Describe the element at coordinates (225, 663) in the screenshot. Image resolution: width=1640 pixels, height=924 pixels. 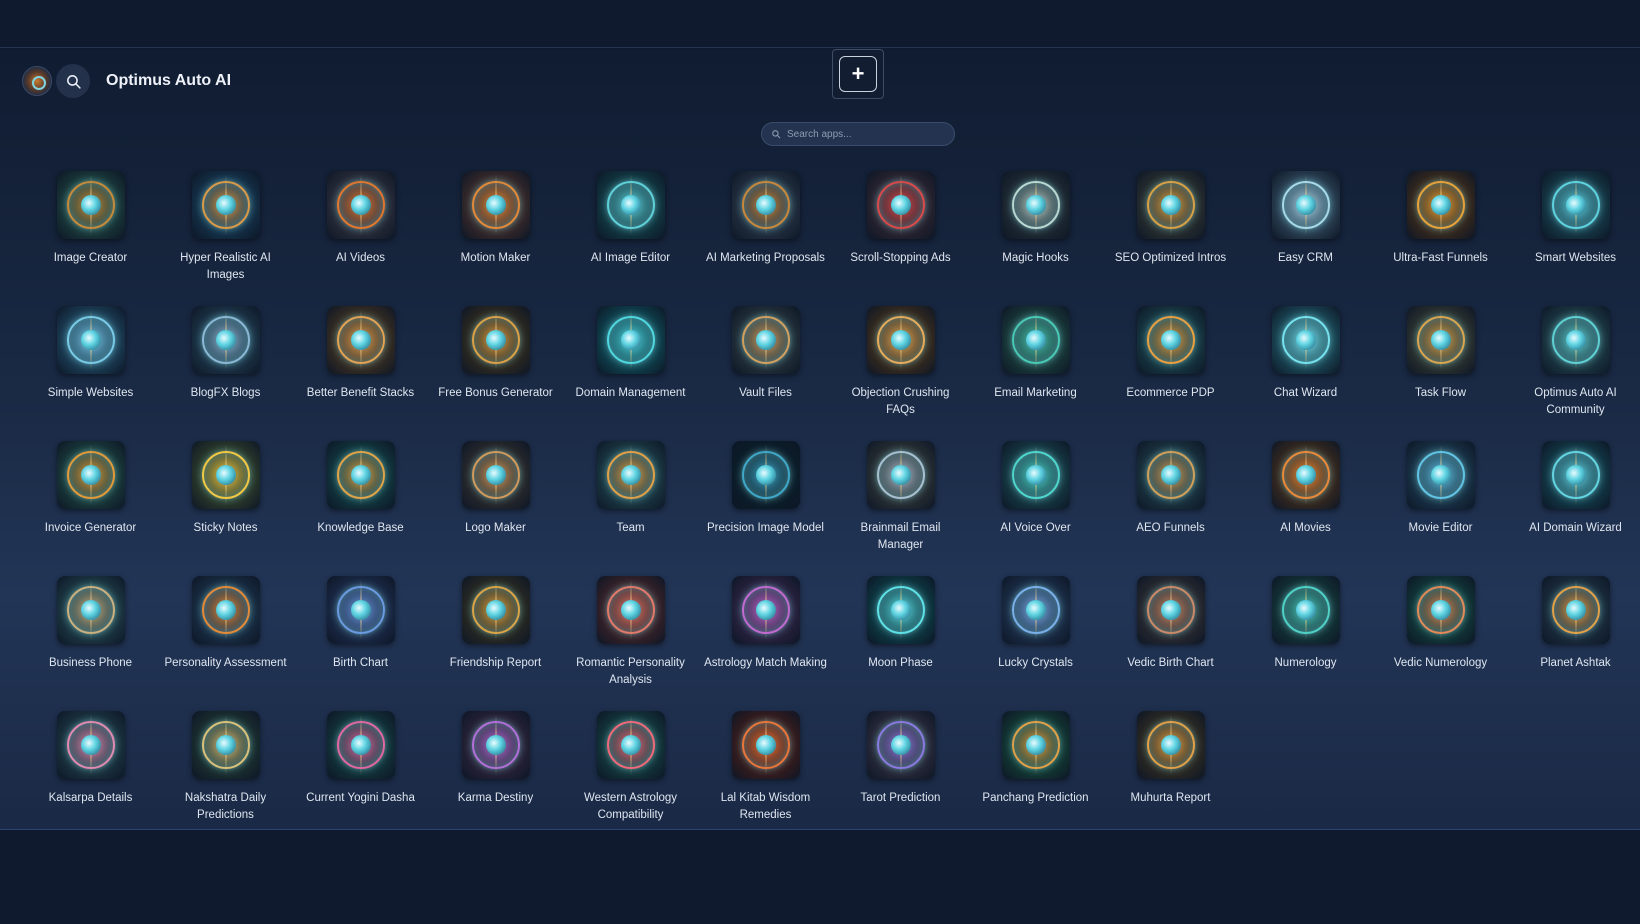
I see `app-label: Personality Assessment` at that location.